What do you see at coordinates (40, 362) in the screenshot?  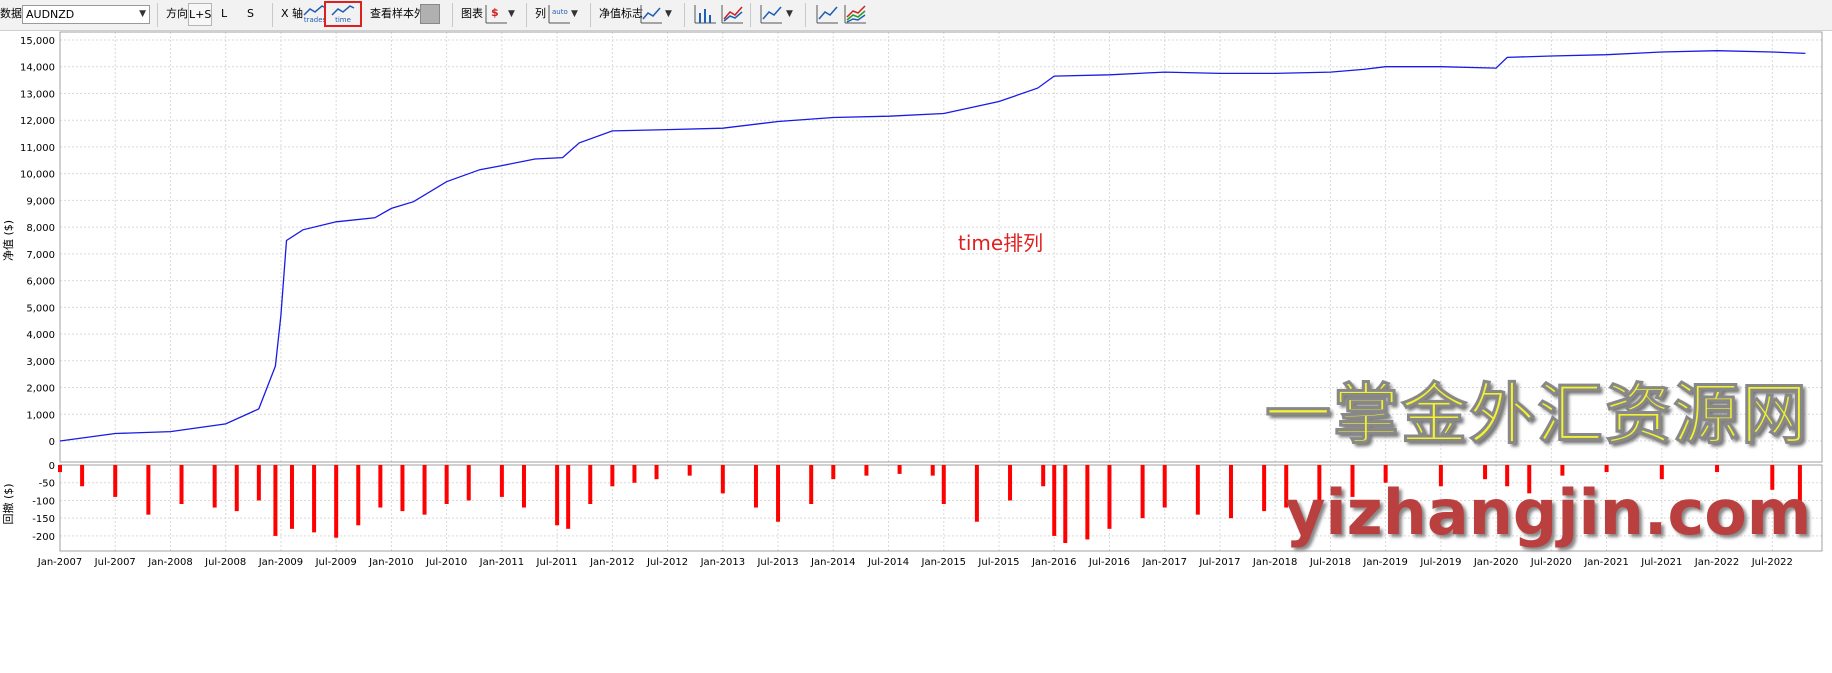 I see `equity-y-tick-label: 3,000` at bounding box center [40, 362].